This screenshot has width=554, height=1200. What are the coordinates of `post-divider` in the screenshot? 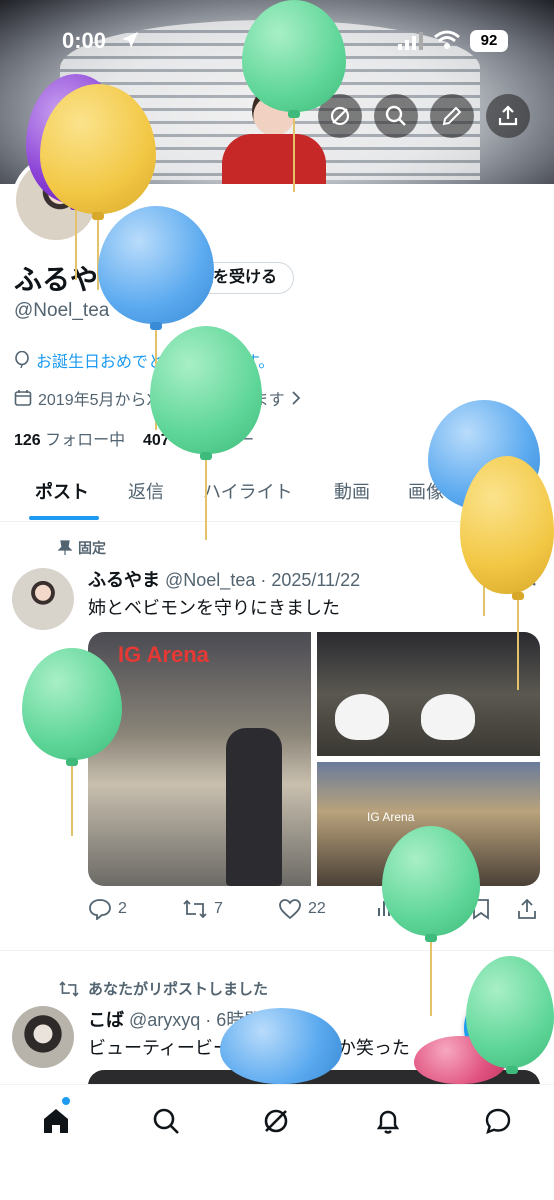 It's located at (277, 950).